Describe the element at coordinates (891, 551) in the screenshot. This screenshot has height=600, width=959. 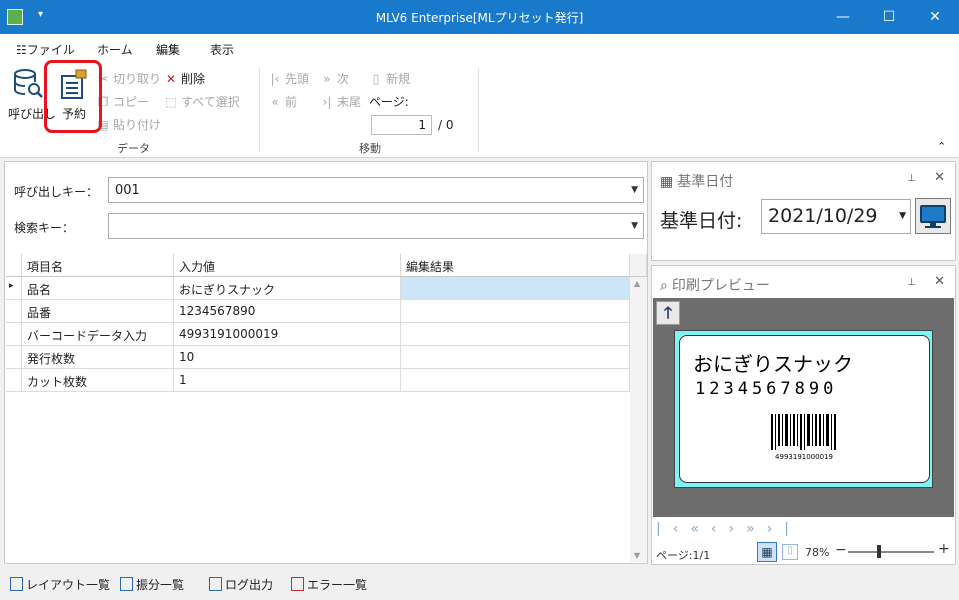
I see `zoom-slider` at that location.